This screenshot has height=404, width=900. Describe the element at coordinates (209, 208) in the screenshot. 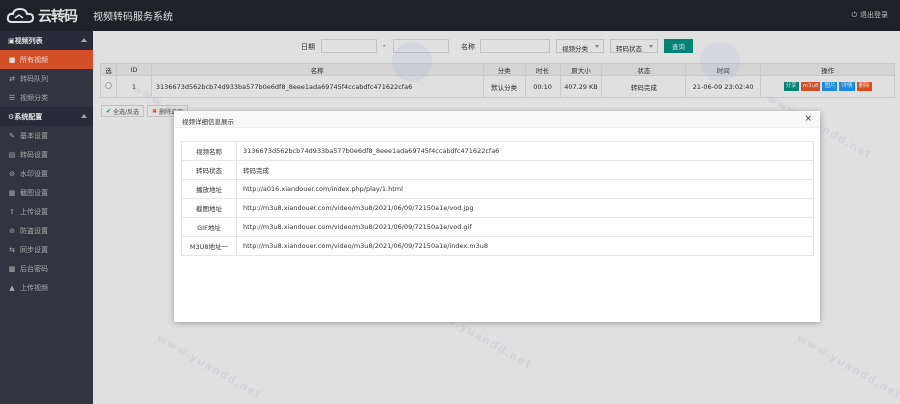

I see `detail-key: 截图地址` at that location.